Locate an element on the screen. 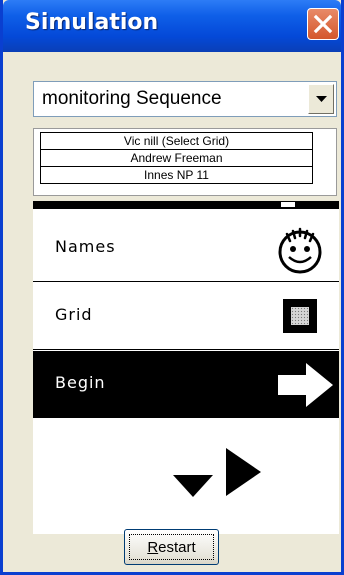  title-bar: Simulation is located at coordinates (172, 26).